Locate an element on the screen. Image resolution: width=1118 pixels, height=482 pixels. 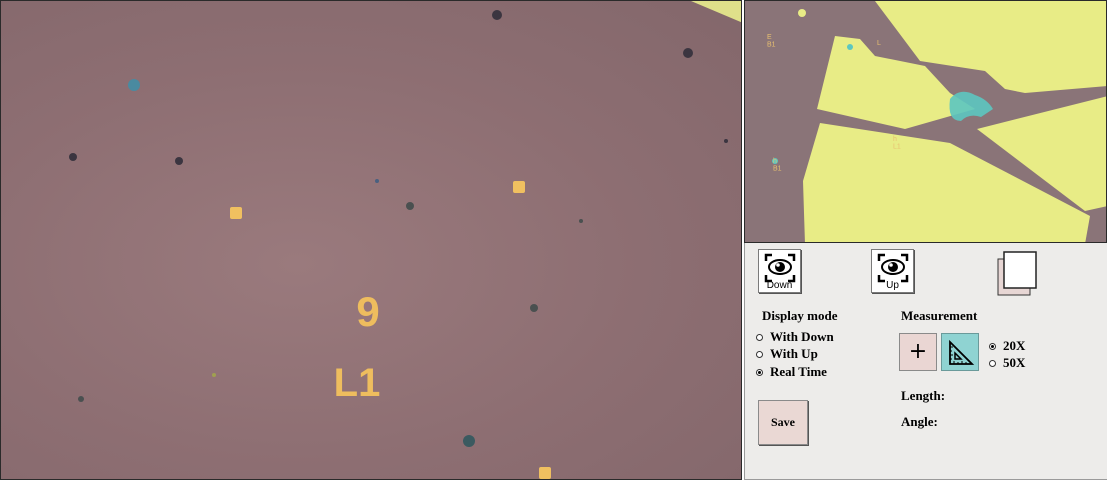
radio-label: 20X is located at coordinates (1014, 345).